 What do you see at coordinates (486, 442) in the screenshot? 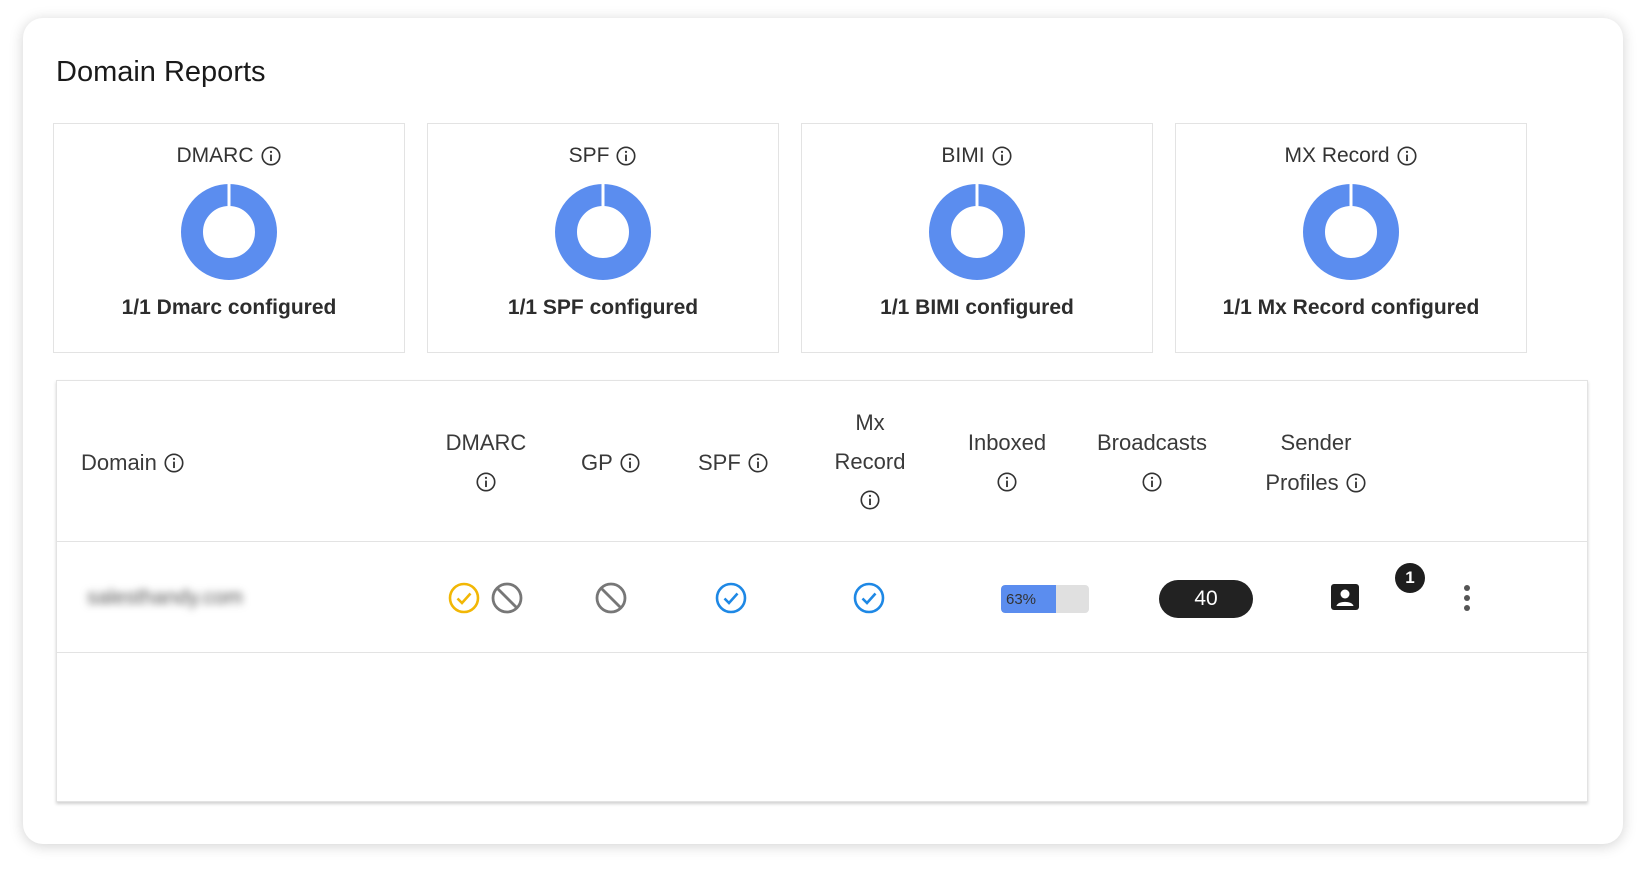
I see `header-label: DMARC` at bounding box center [486, 442].